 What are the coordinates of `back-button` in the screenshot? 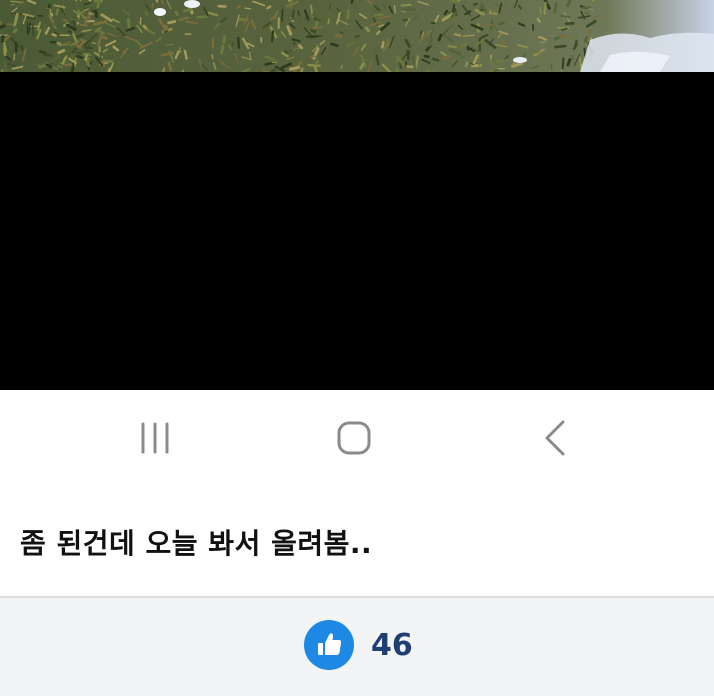 It's located at (555, 438).